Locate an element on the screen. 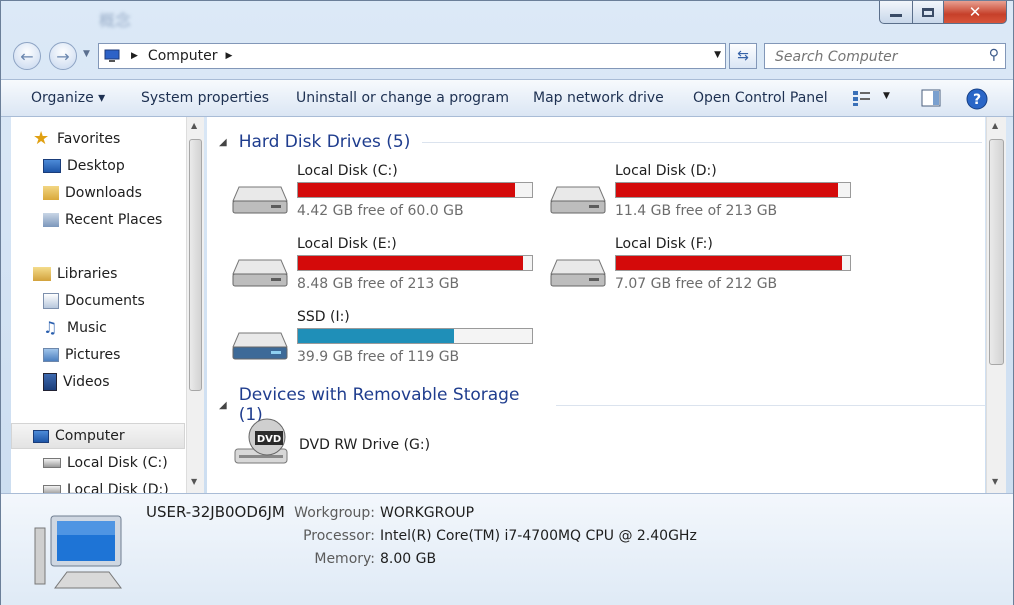 This screenshot has height=605, width=1014. memory-label: Memory: is located at coordinates (344, 559).